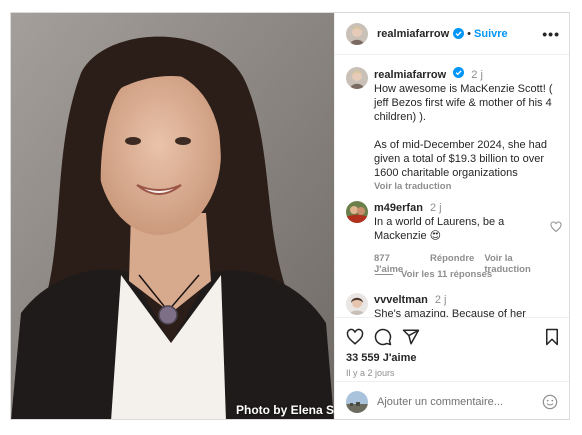  Describe the element at coordinates (477, 75) in the screenshot. I see `caption-time: 2 j` at that location.